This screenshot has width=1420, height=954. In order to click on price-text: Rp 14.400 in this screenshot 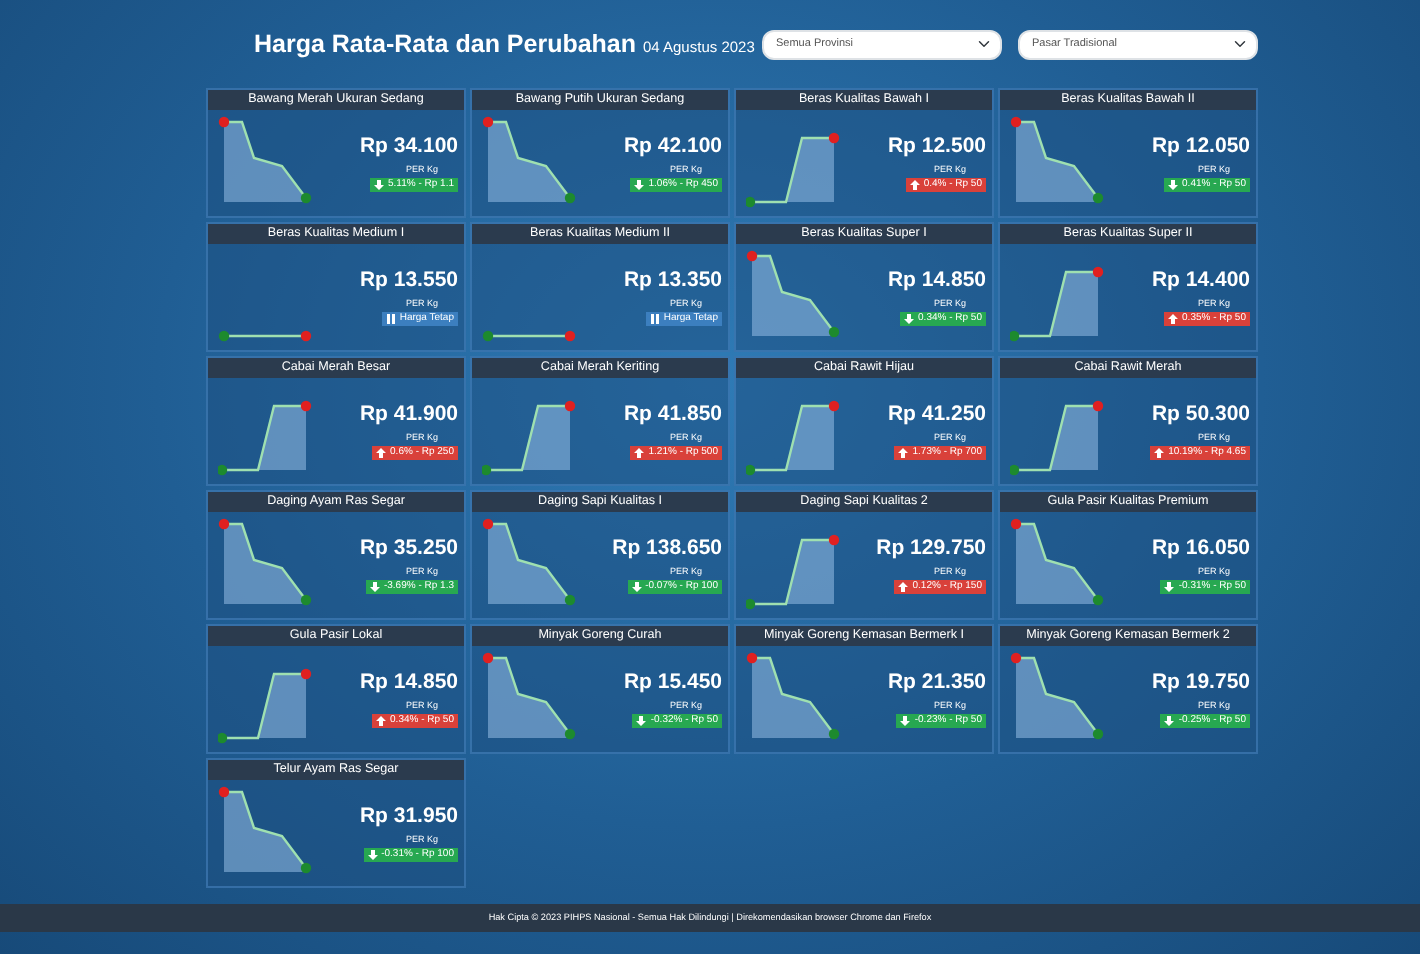, I will do `click(1200, 281)`.